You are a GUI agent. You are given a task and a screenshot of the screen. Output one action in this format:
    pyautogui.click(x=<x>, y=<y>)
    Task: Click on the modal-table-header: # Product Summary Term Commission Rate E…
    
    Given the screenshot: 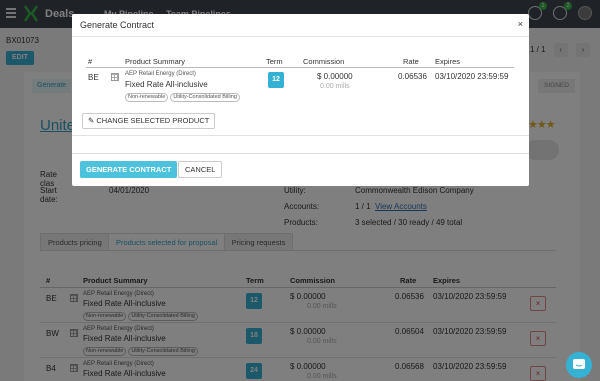 What is the action you would take?
    pyautogui.click(x=300, y=62)
    